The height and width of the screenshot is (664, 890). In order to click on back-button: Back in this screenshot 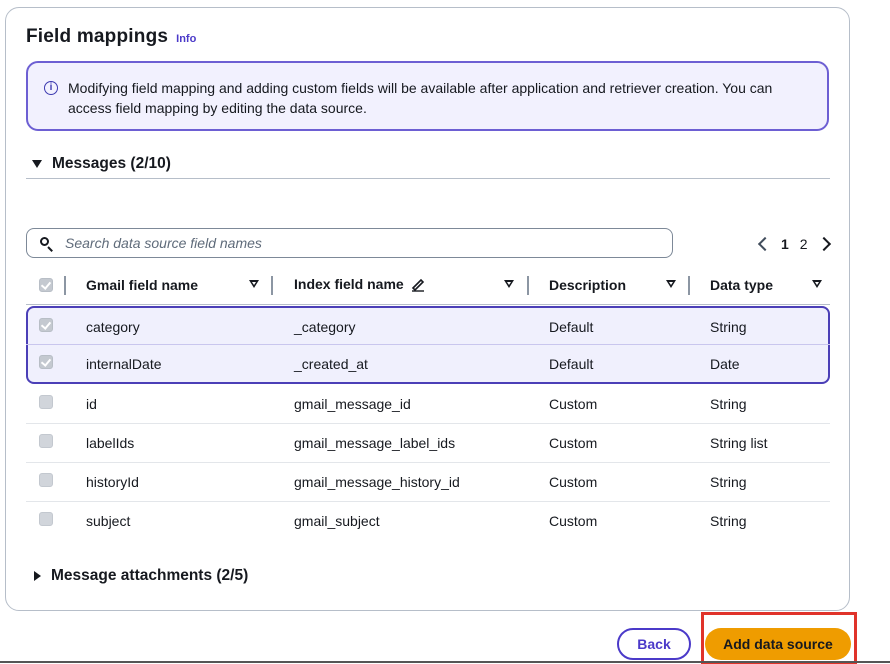, I will do `click(654, 644)`.